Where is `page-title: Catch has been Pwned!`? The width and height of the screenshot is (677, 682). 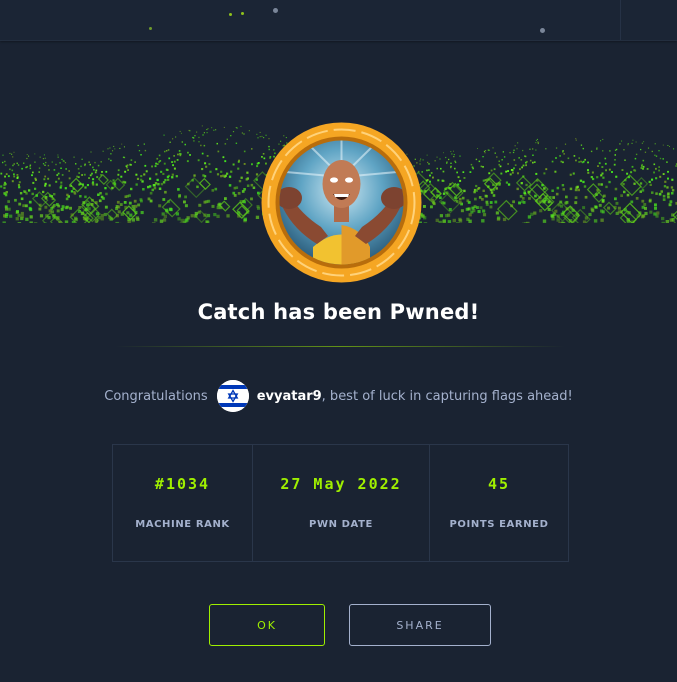
page-title: Catch has been Pwned! is located at coordinates (338, 312).